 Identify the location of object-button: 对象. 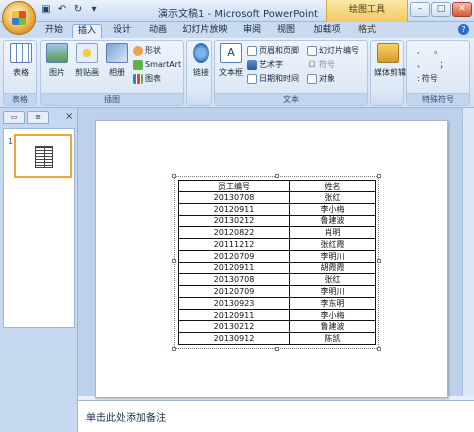
(321, 79).